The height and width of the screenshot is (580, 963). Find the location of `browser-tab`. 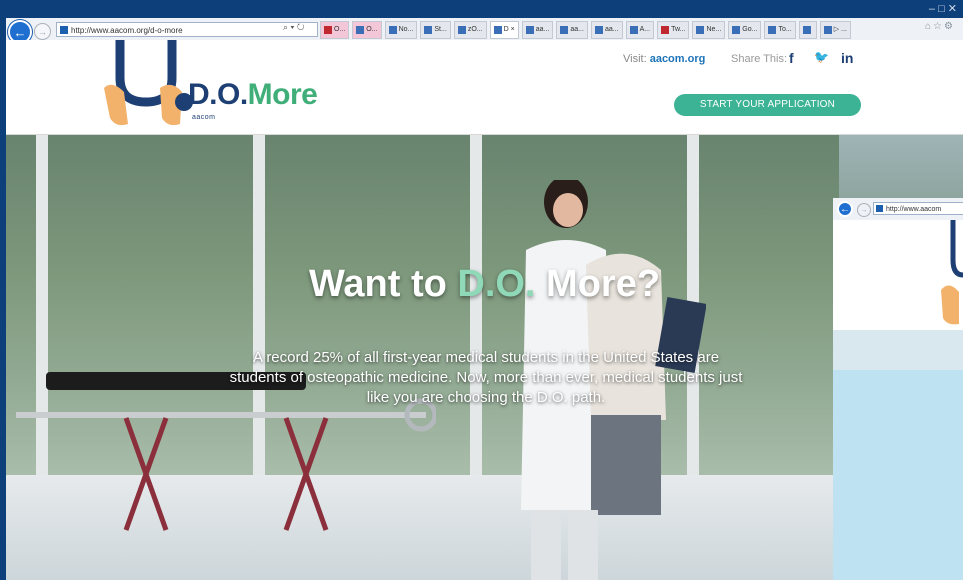

browser-tab is located at coordinates (807, 30).